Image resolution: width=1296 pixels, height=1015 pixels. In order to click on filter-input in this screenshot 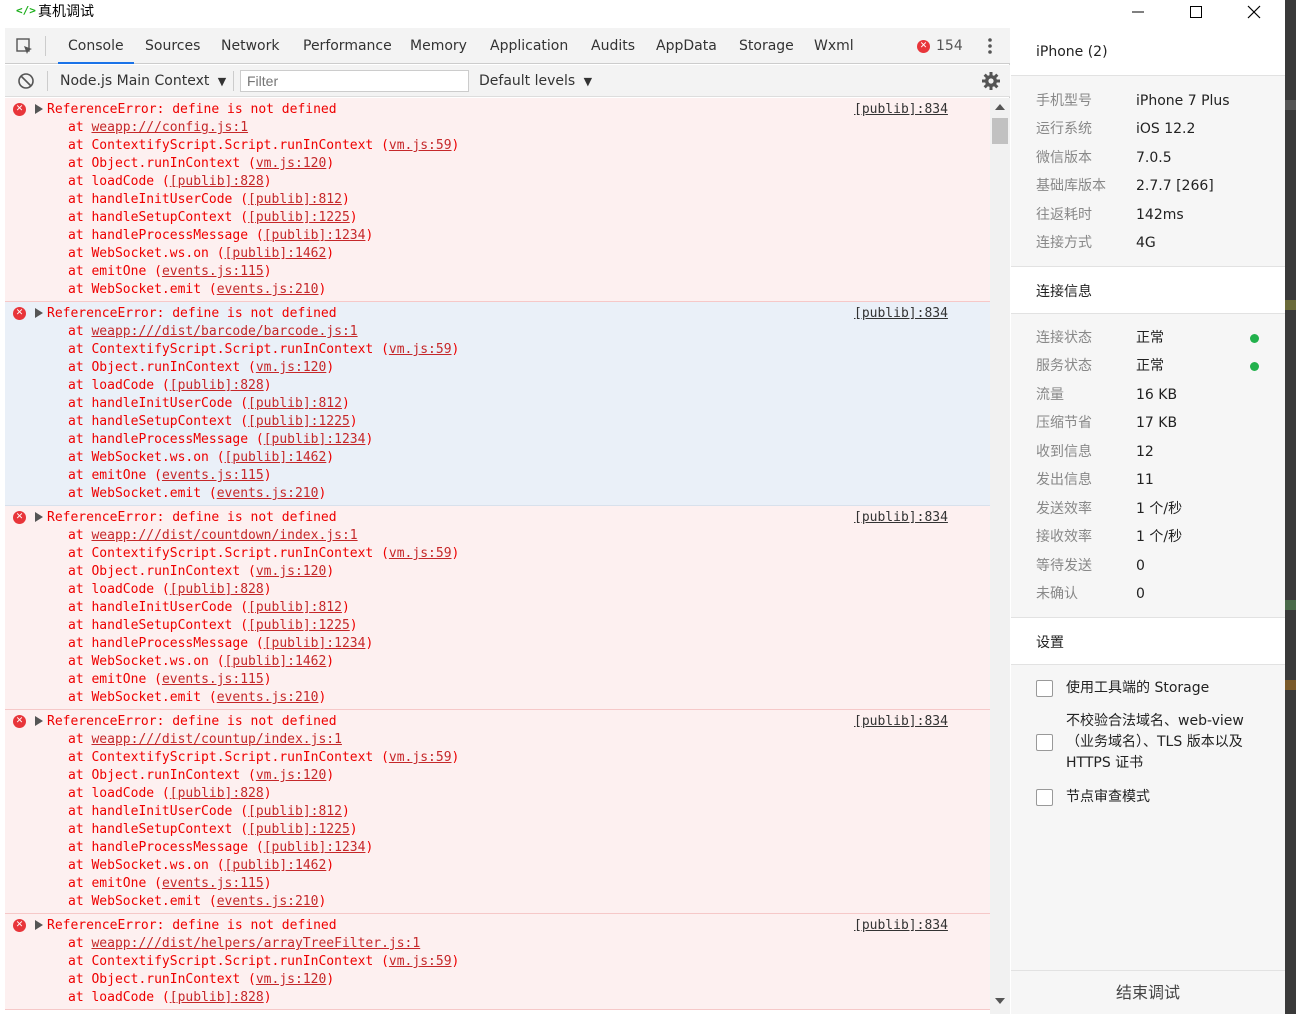, I will do `click(354, 81)`.